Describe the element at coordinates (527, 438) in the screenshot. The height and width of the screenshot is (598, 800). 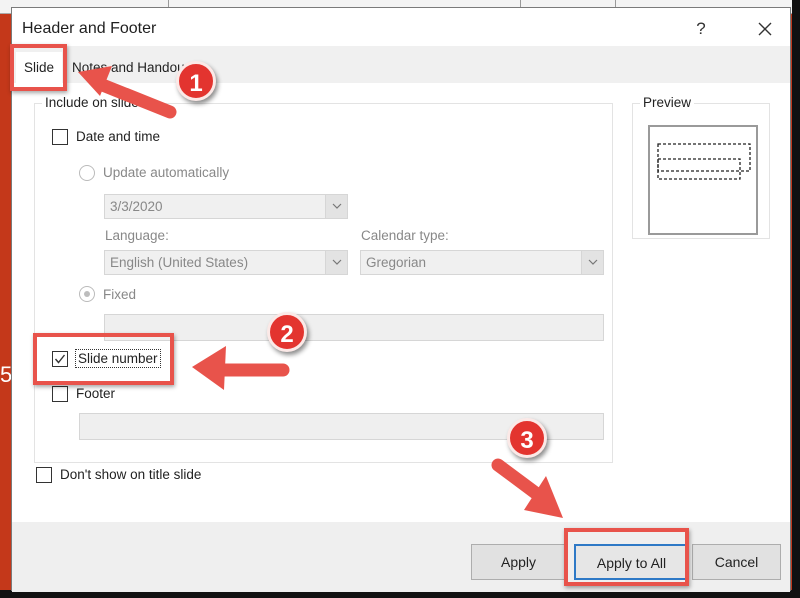
I see `step-badge-3: 3` at that location.